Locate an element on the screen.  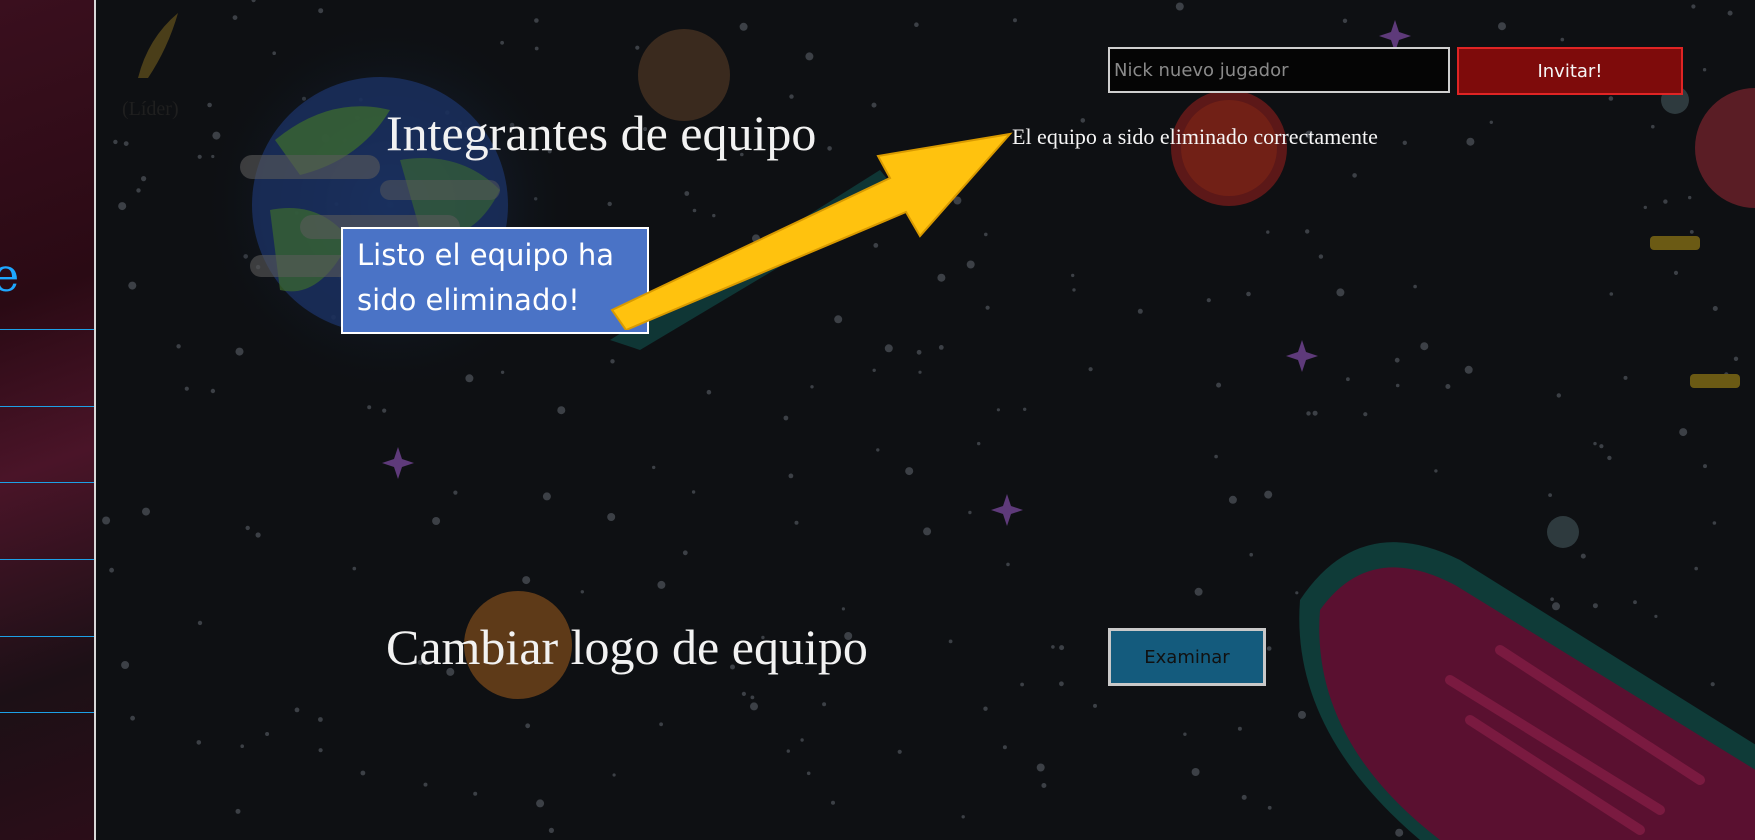
sidebar: e is located at coordinates (48, 420).